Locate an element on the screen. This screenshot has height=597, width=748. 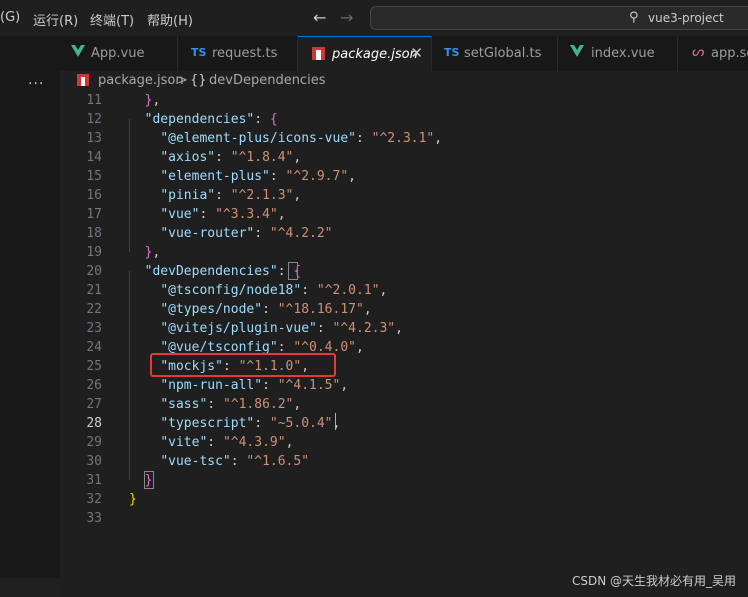
line-number: 28 is located at coordinates (94, 423).